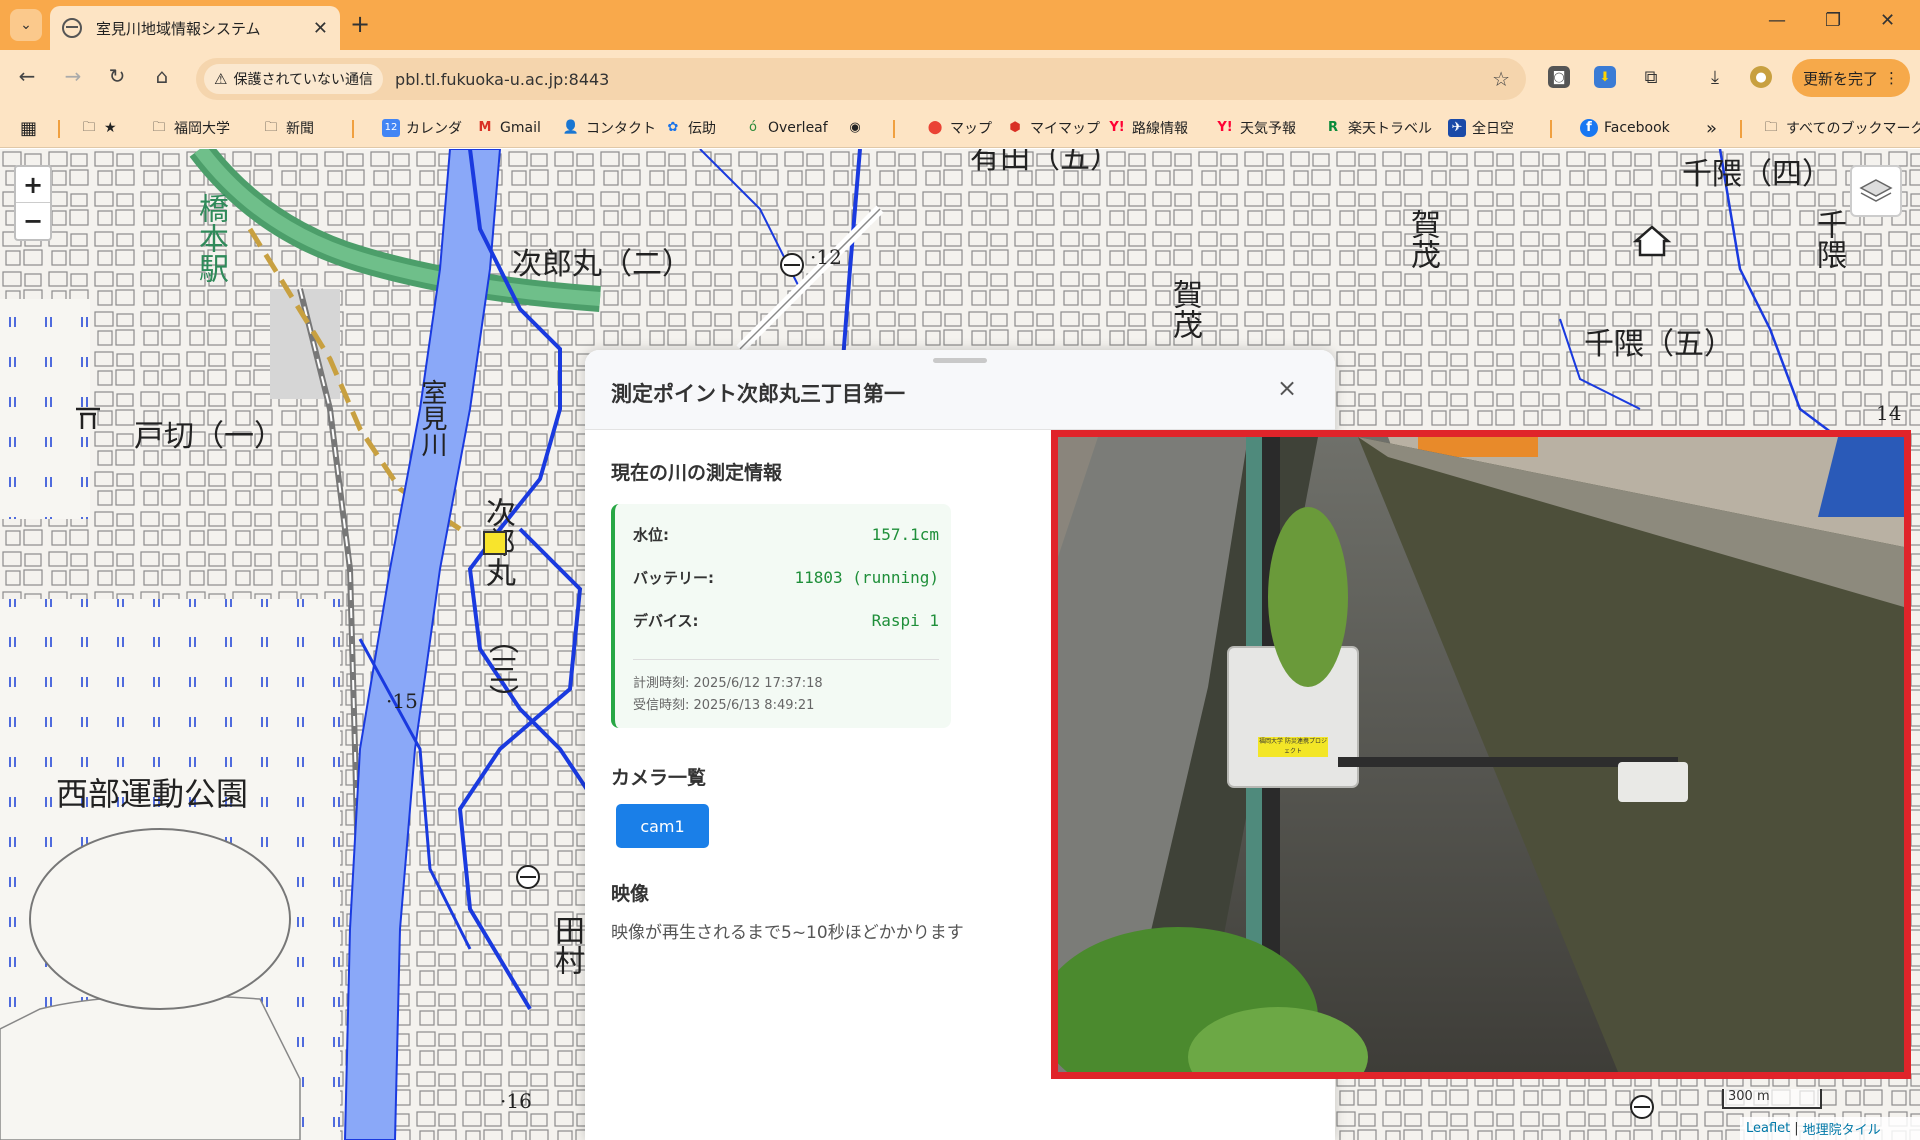 The image size is (1920, 1140). I want to click on rakuten-icon: R, so click(1332, 127).